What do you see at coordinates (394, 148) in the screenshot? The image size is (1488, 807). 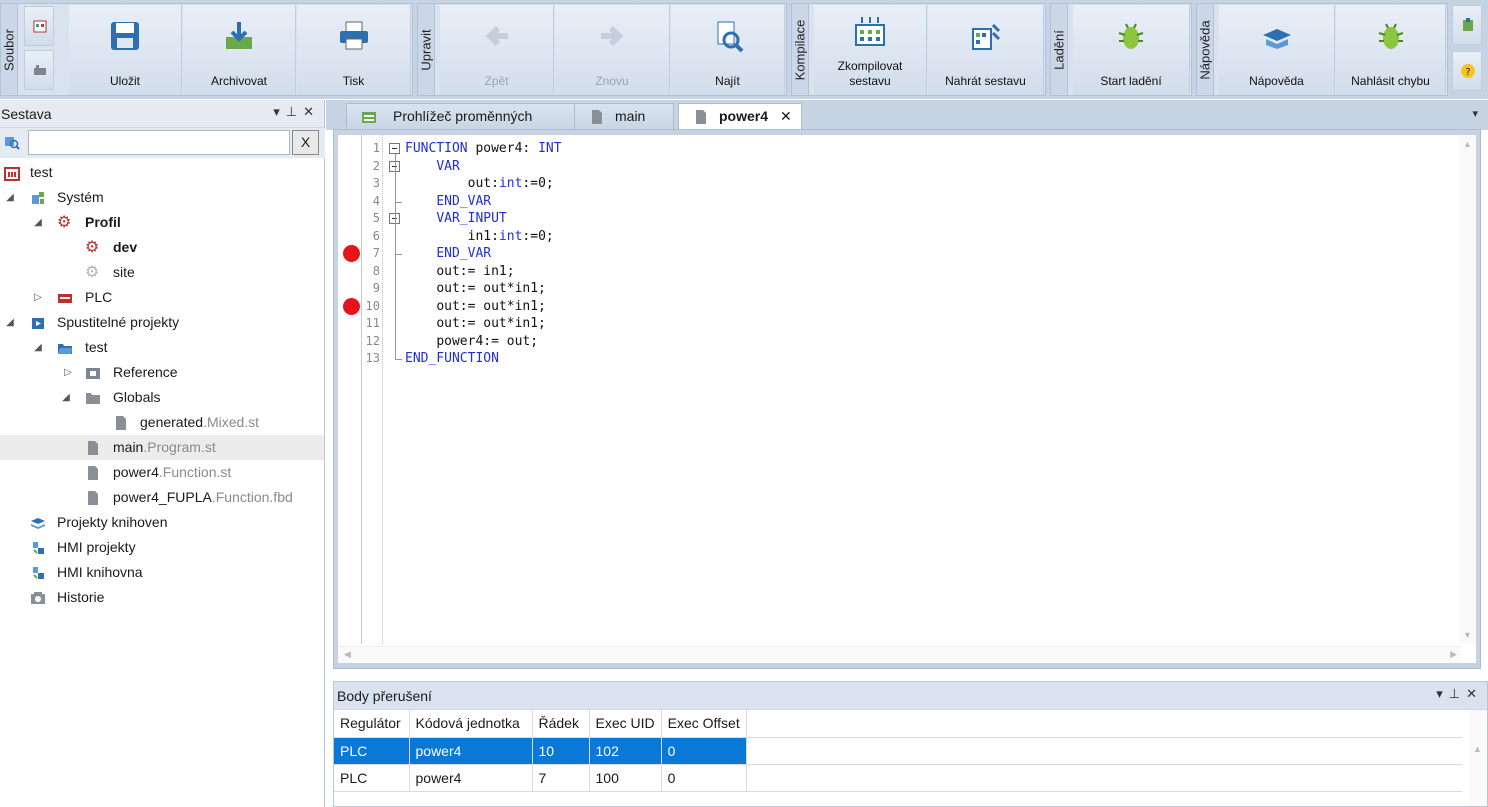 I see `fold-toggle-icon` at bounding box center [394, 148].